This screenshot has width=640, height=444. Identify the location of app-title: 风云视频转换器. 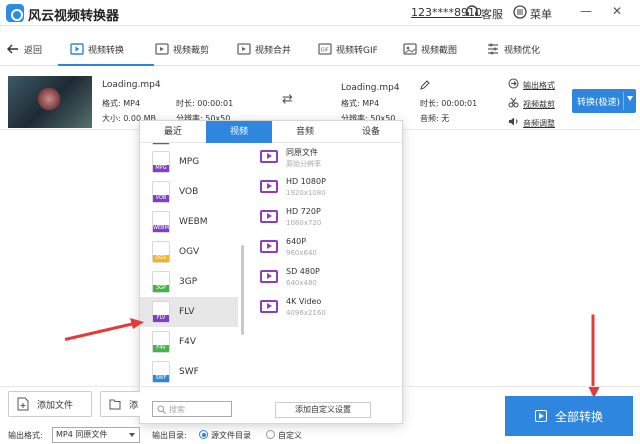
(74, 16).